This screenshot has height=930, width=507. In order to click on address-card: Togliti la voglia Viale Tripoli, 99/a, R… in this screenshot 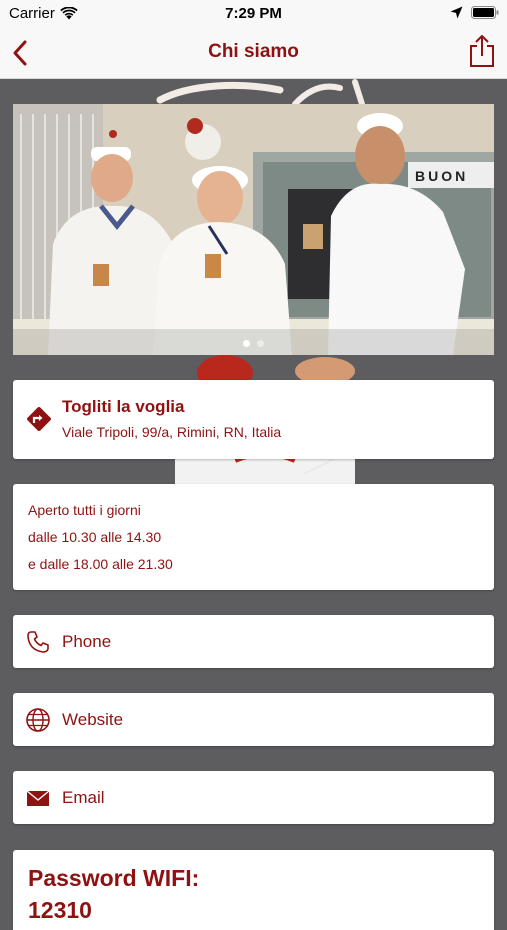, I will do `click(253, 419)`.